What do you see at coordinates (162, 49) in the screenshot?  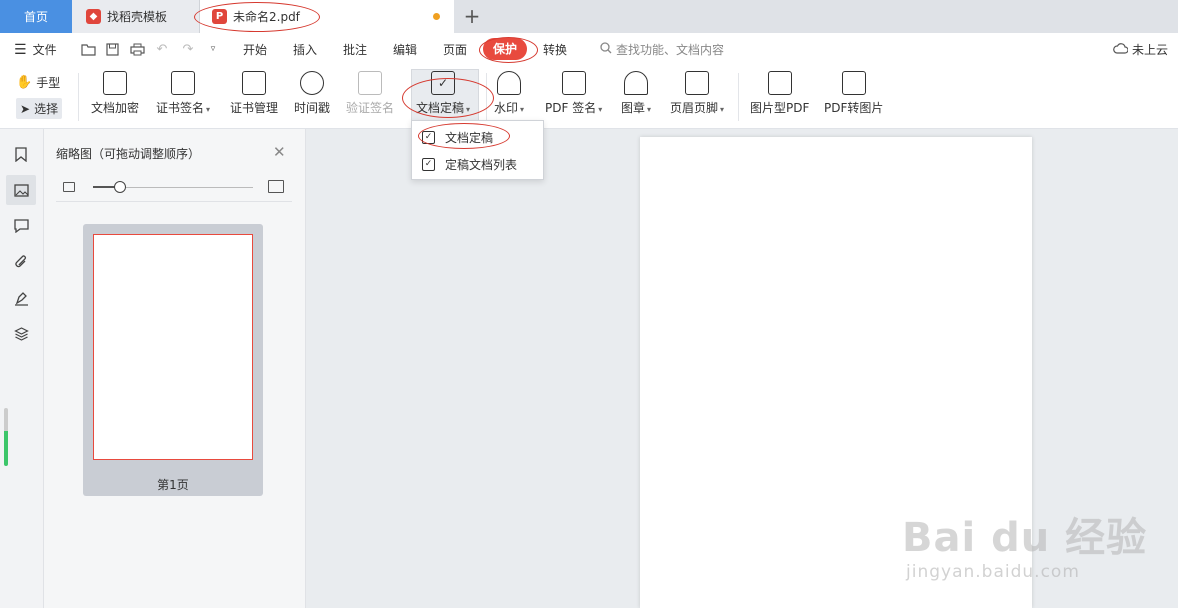 I see `undo-icon: ↶` at bounding box center [162, 49].